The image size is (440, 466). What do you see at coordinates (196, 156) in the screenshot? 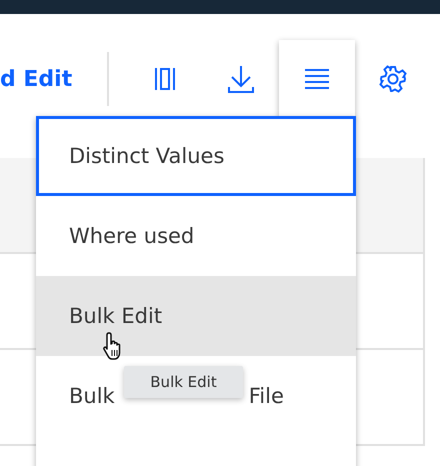
I see `menu-item: Distinct Values` at bounding box center [196, 156].